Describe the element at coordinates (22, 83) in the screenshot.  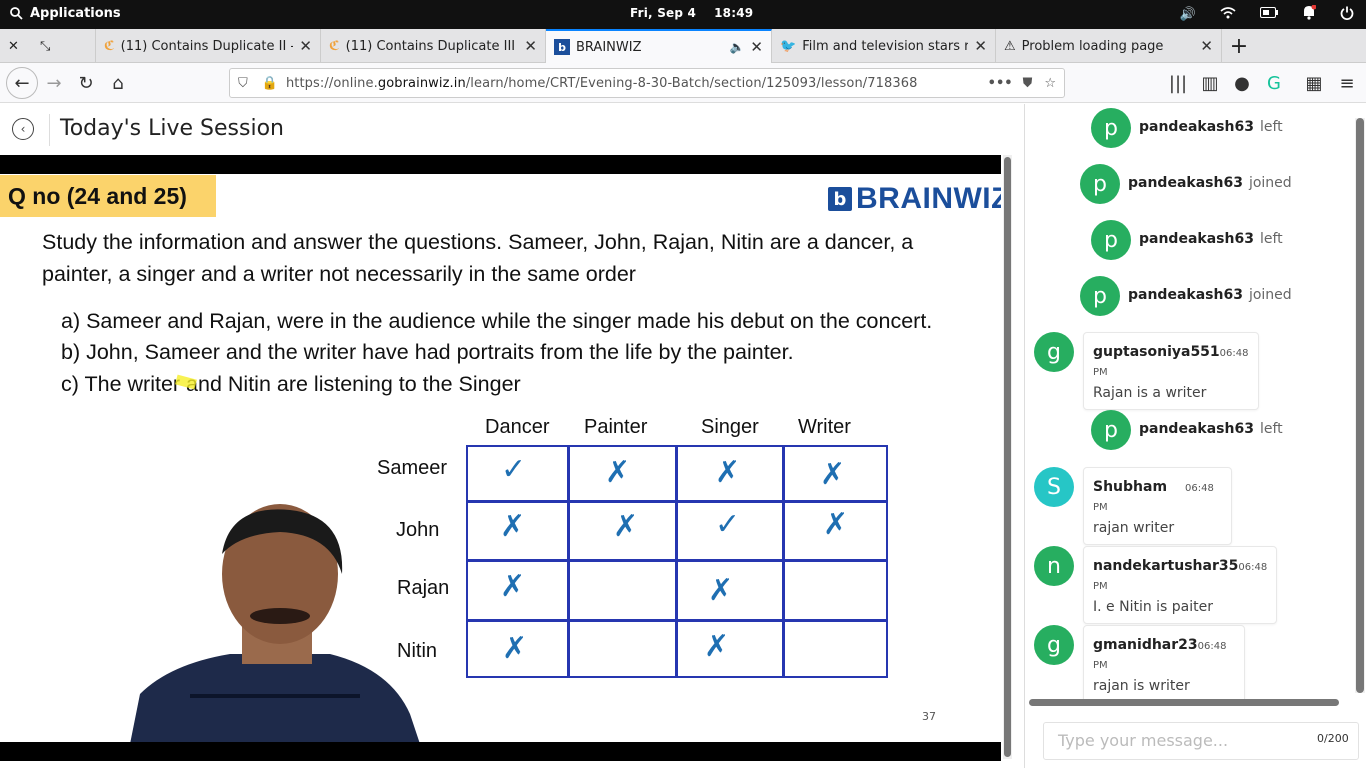
I see `back-arrow-icon: ←` at that location.